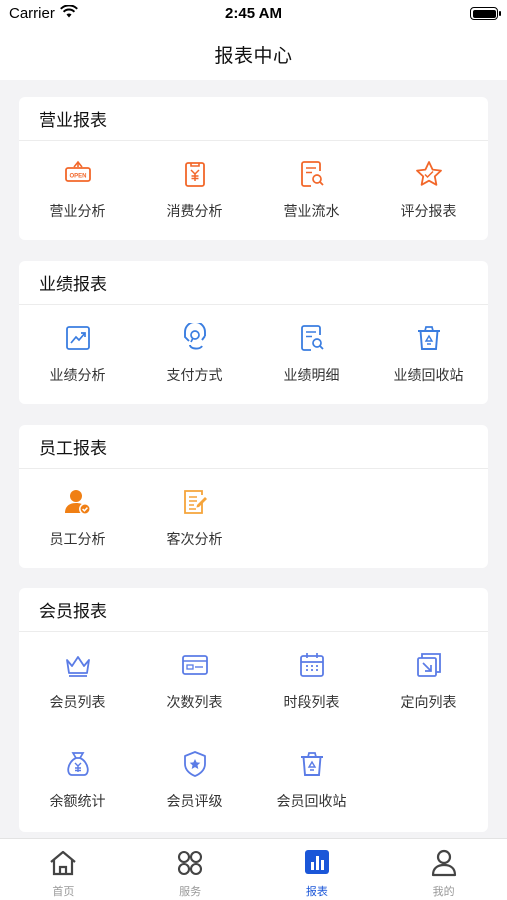 The image size is (507, 900). Describe the element at coordinates (77, 681) in the screenshot. I see `member-list-button: 会员列表` at that location.